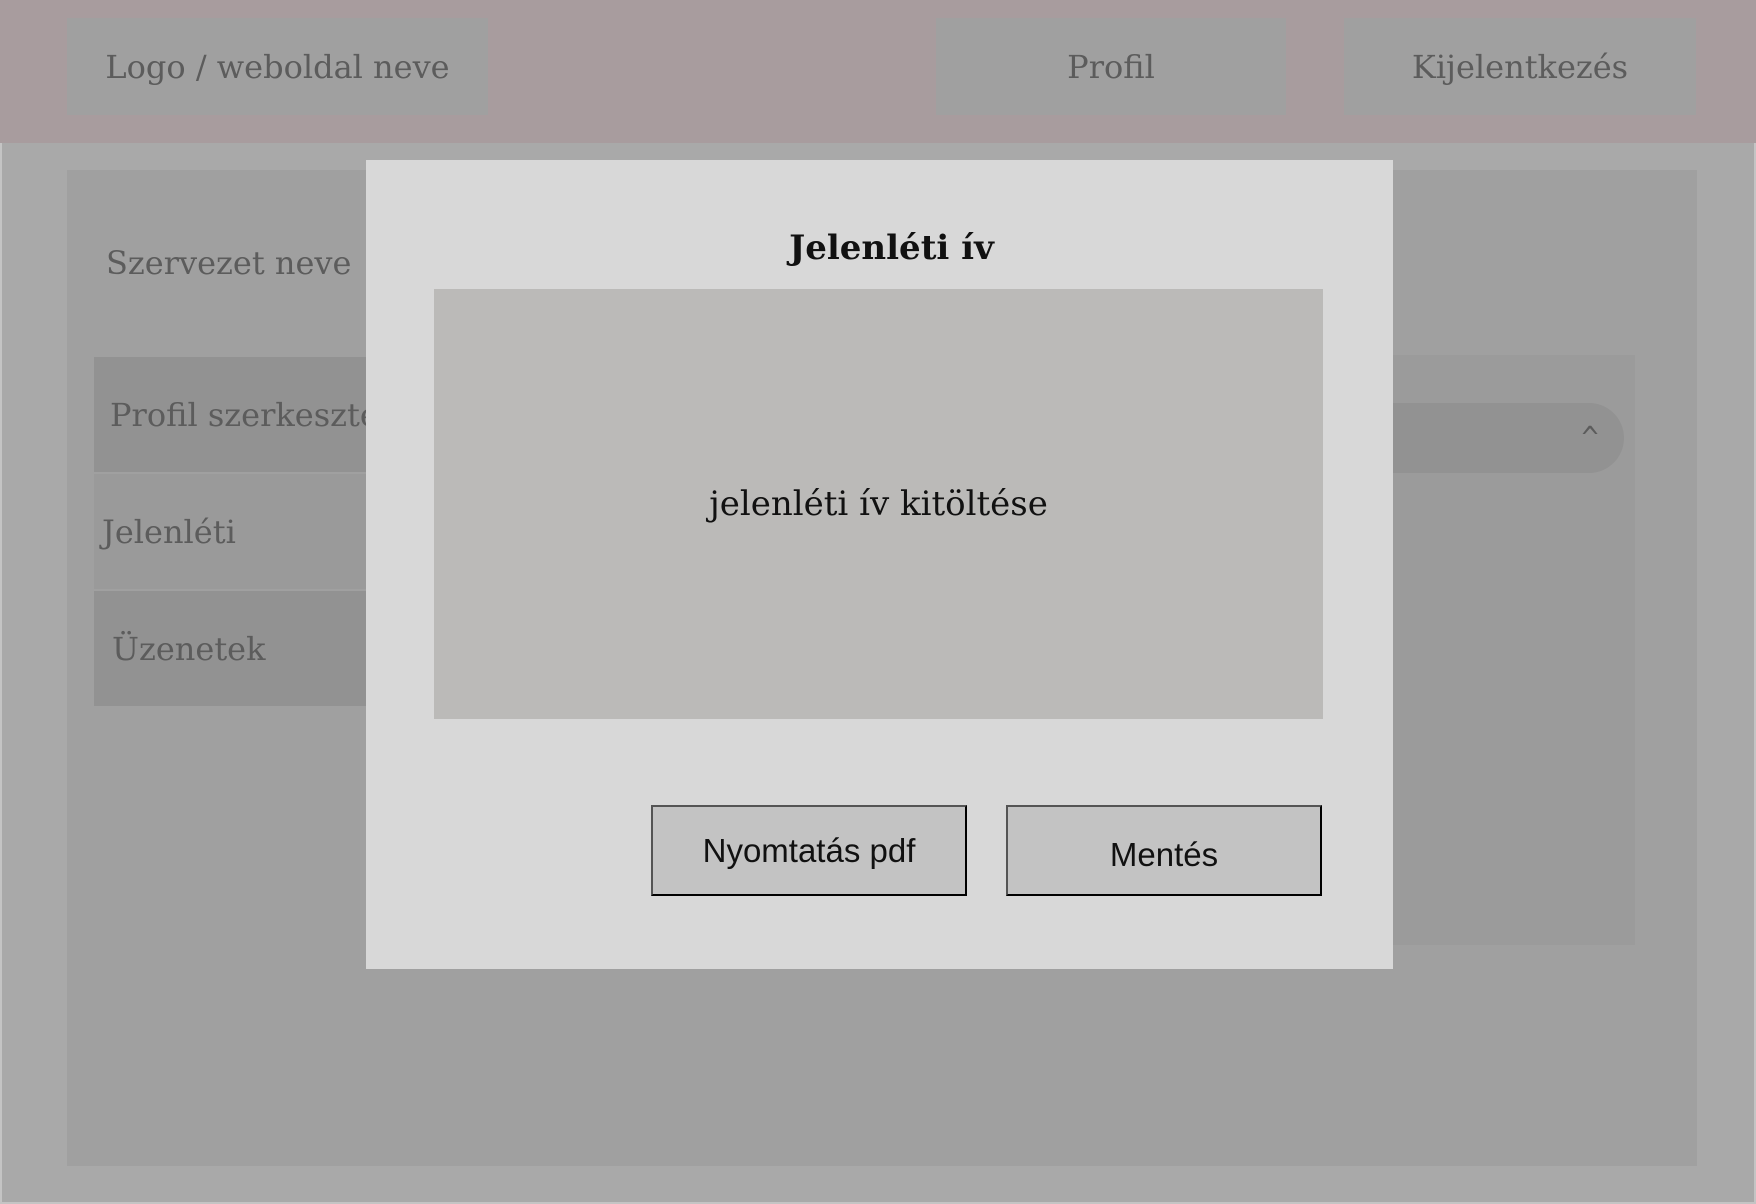  I want to click on sidebar-item-attendance: Jelenléti, so click(234, 531).